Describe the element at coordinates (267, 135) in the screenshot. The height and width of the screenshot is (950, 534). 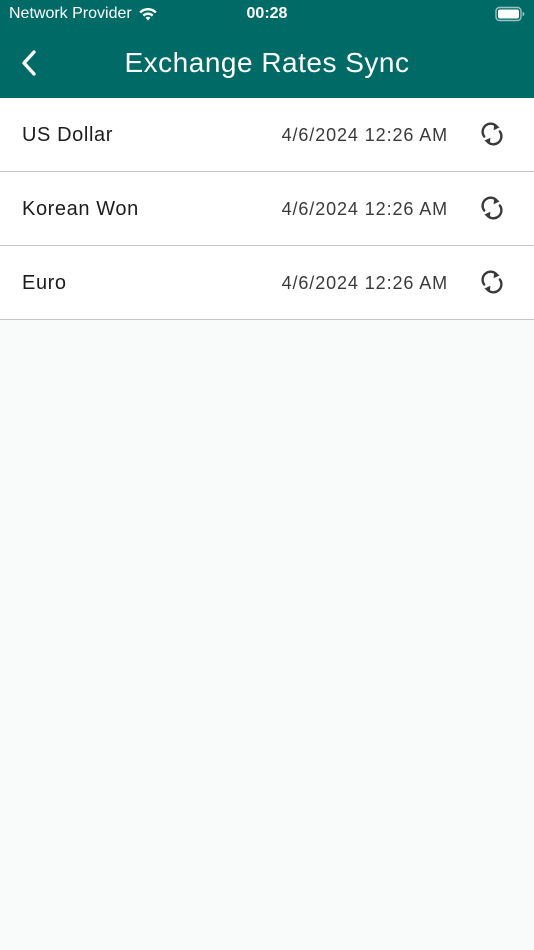
I see `list-item: US Dollar 4/6/2024 12:26 AM` at that location.